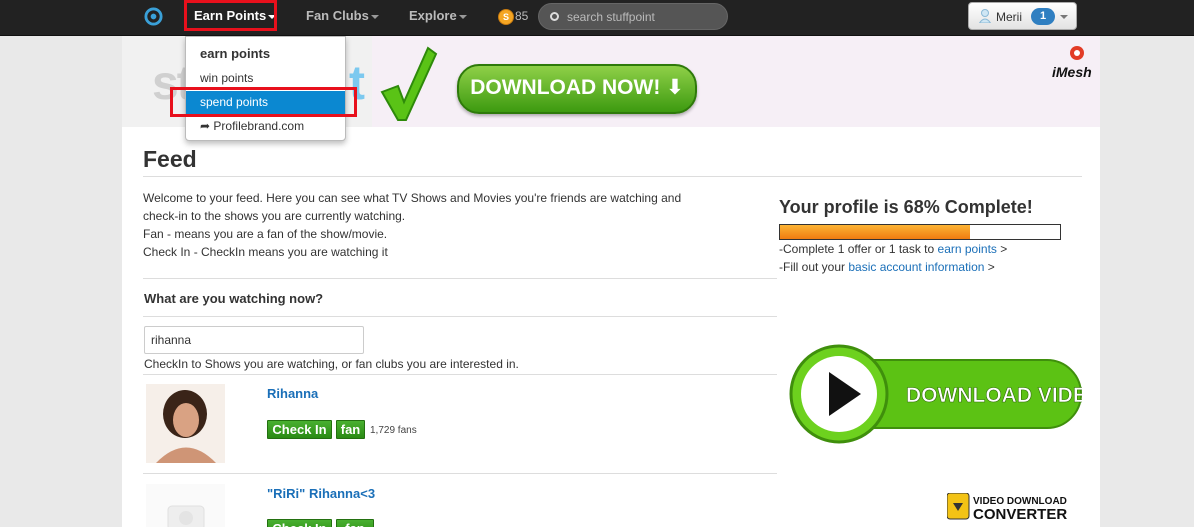  What do you see at coordinates (259, 126) in the screenshot?
I see `menu-item-profilebrand-label: Profilebrand.com` at bounding box center [259, 126].